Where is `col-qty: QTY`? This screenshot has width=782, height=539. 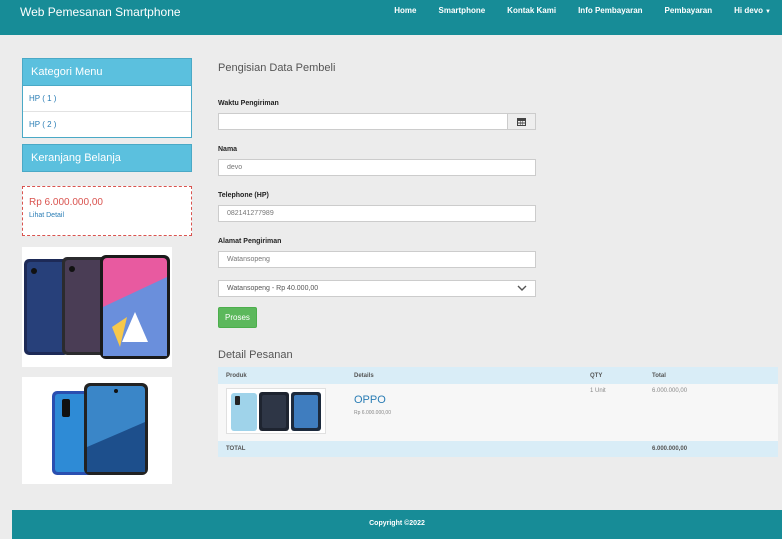
col-qty: QTY is located at coordinates (596, 375).